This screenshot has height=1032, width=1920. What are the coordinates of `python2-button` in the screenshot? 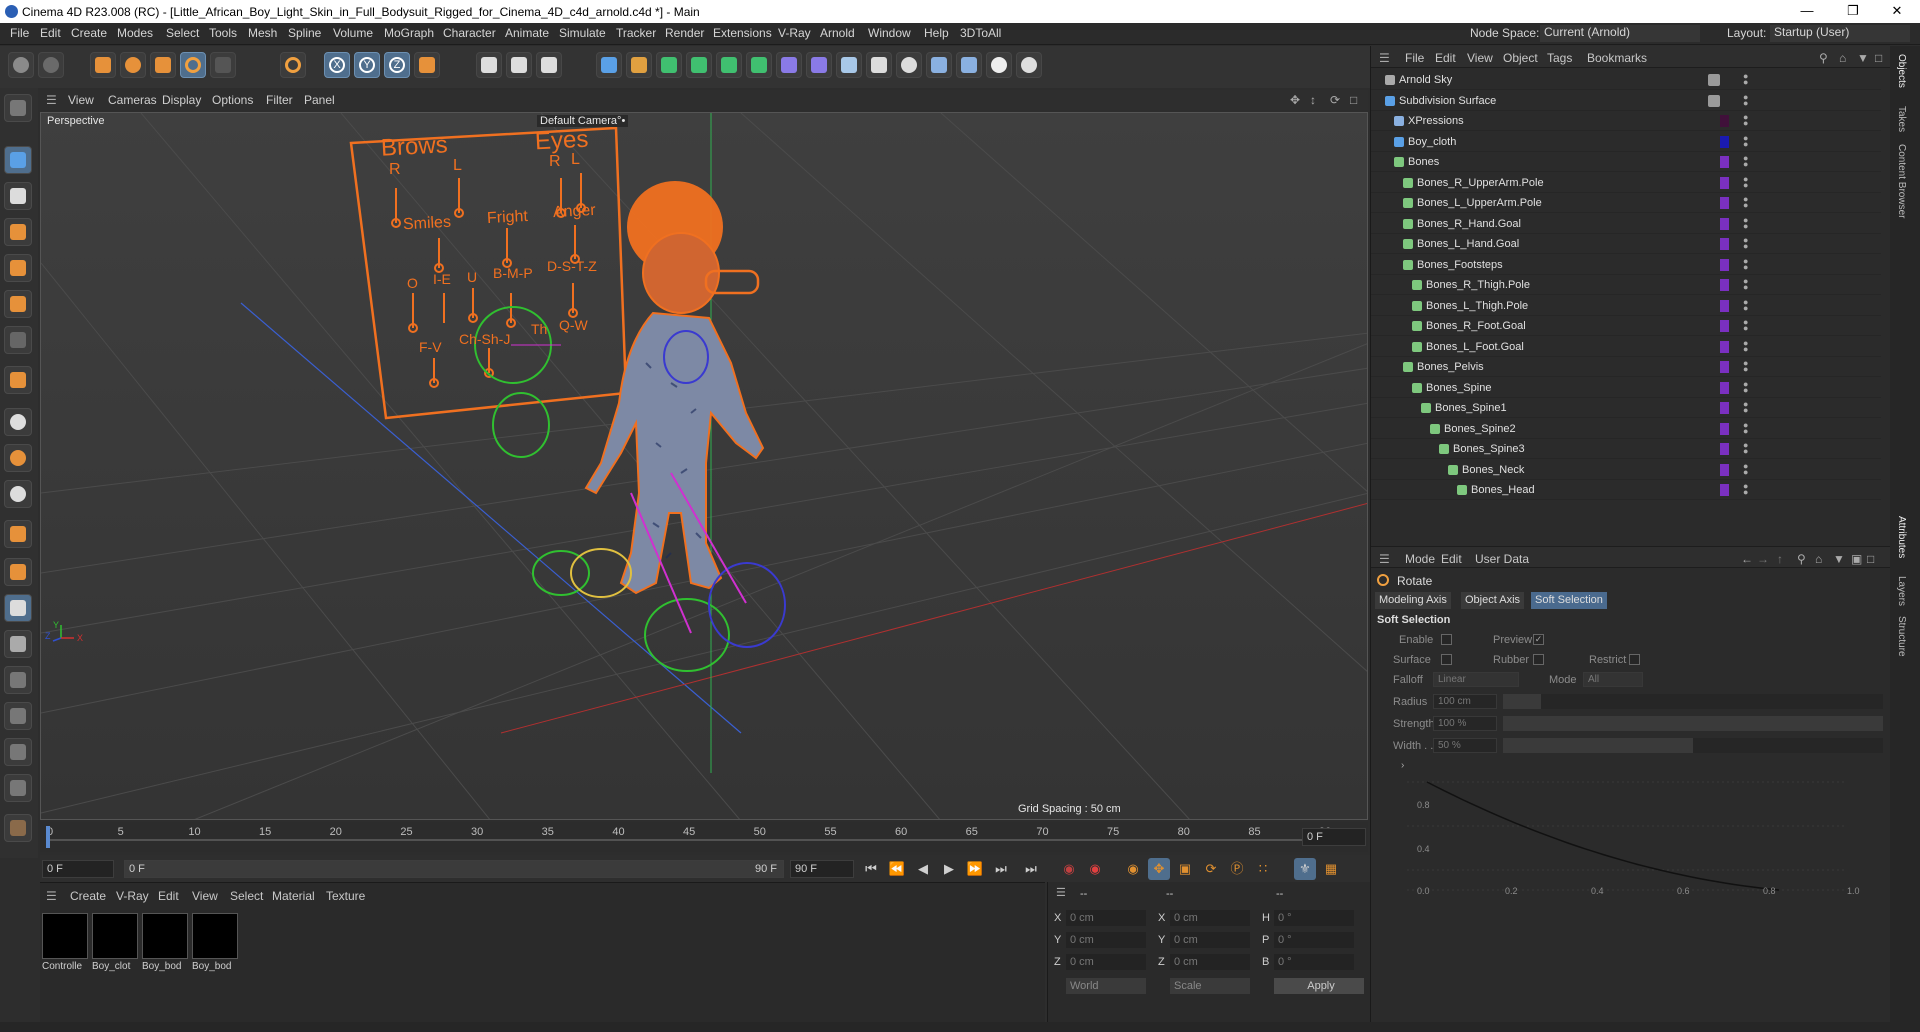 It's located at (969, 65).